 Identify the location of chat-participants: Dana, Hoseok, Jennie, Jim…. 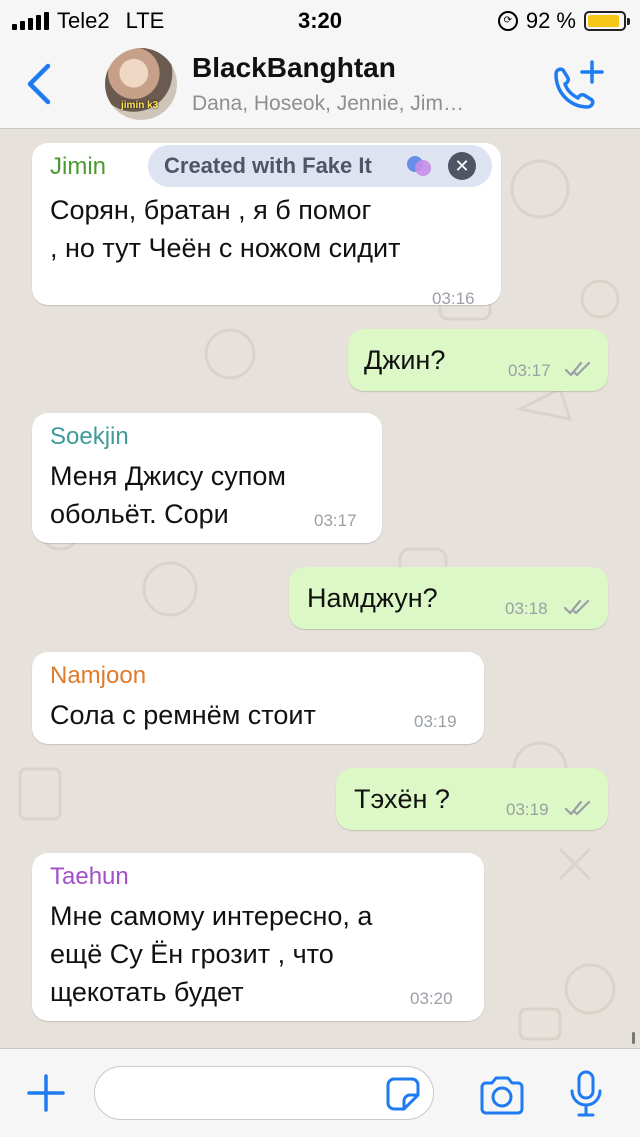
(328, 104).